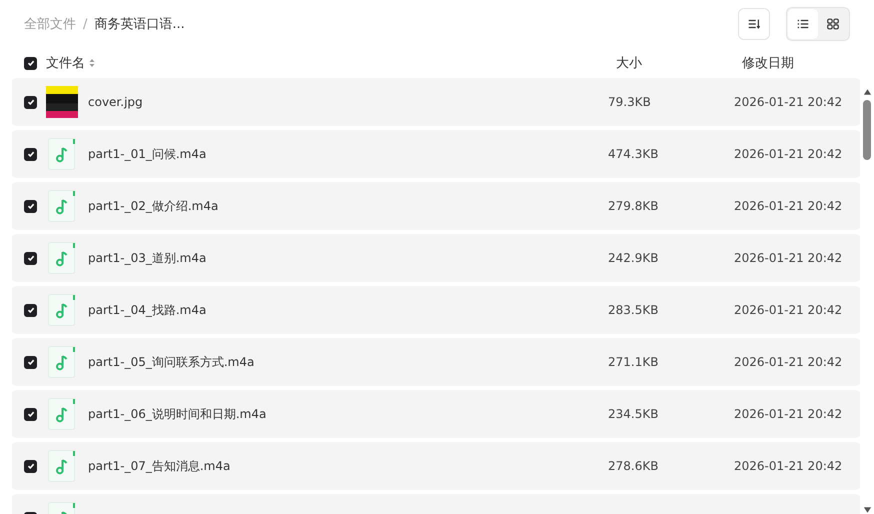 This screenshot has height=514, width=874. Describe the element at coordinates (629, 63) in the screenshot. I see `column-header: 大小` at that location.